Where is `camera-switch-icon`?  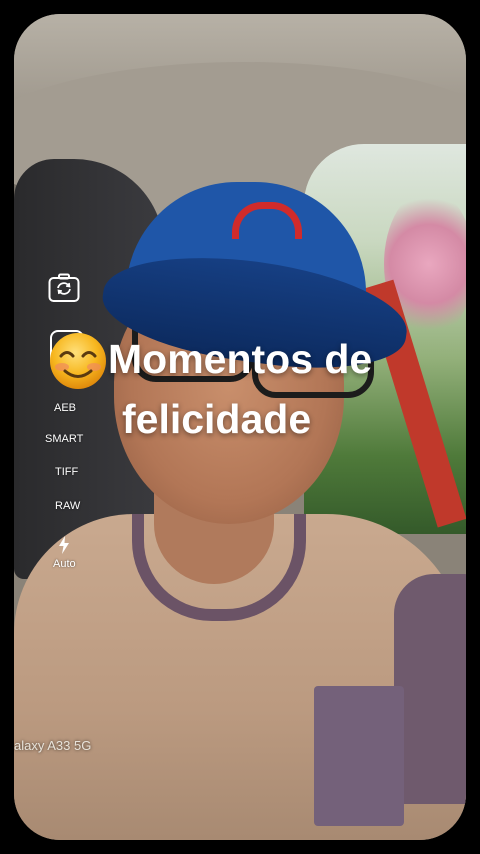
camera-switch-icon is located at coordinates (64, 288).